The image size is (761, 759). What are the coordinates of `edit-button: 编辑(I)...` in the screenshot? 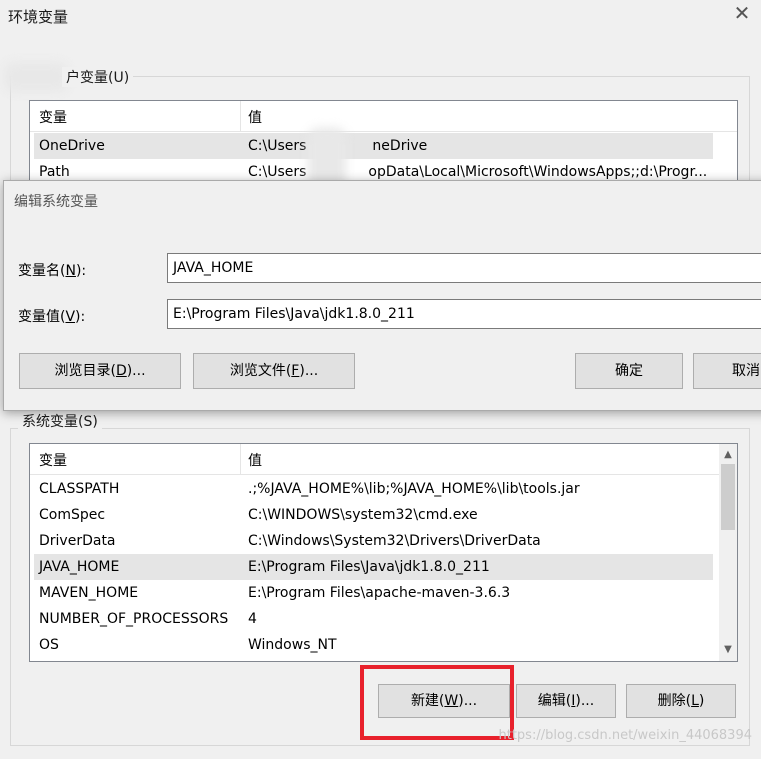 It's located at (566, 701).